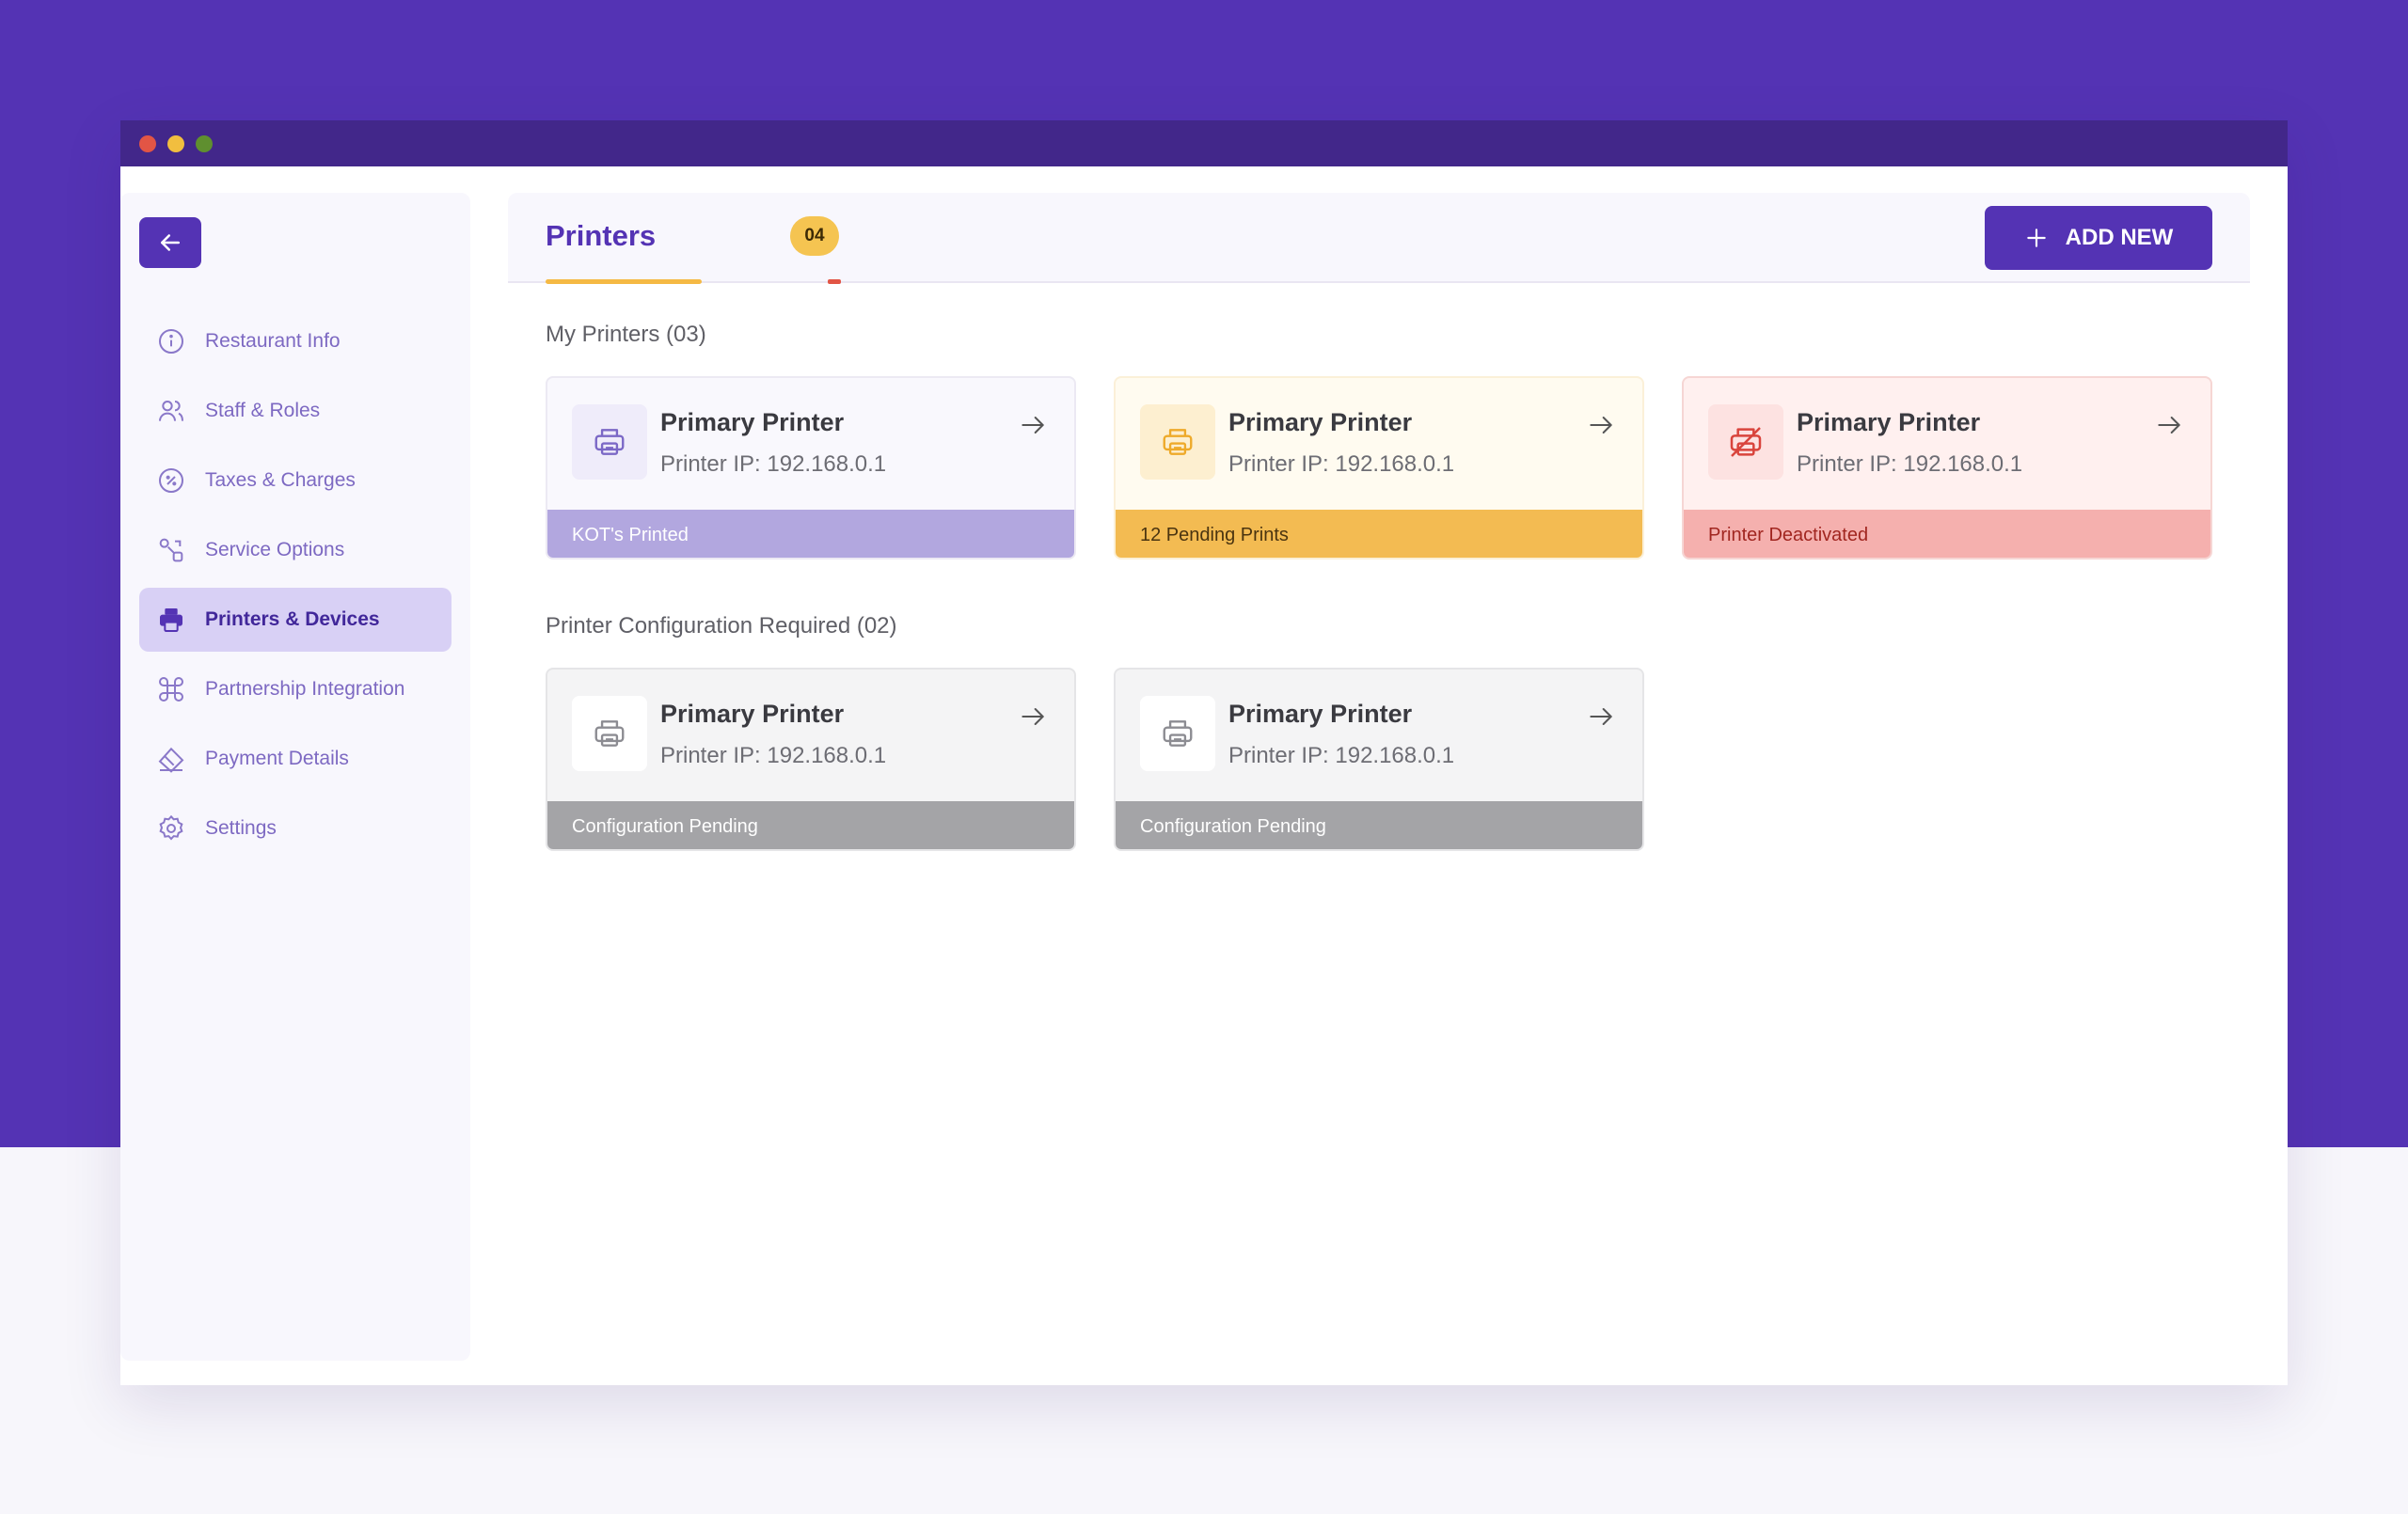 The height and width of the screenshot is (1514, 2408). I want to click on tab-underline-accent, so click(835, 281).